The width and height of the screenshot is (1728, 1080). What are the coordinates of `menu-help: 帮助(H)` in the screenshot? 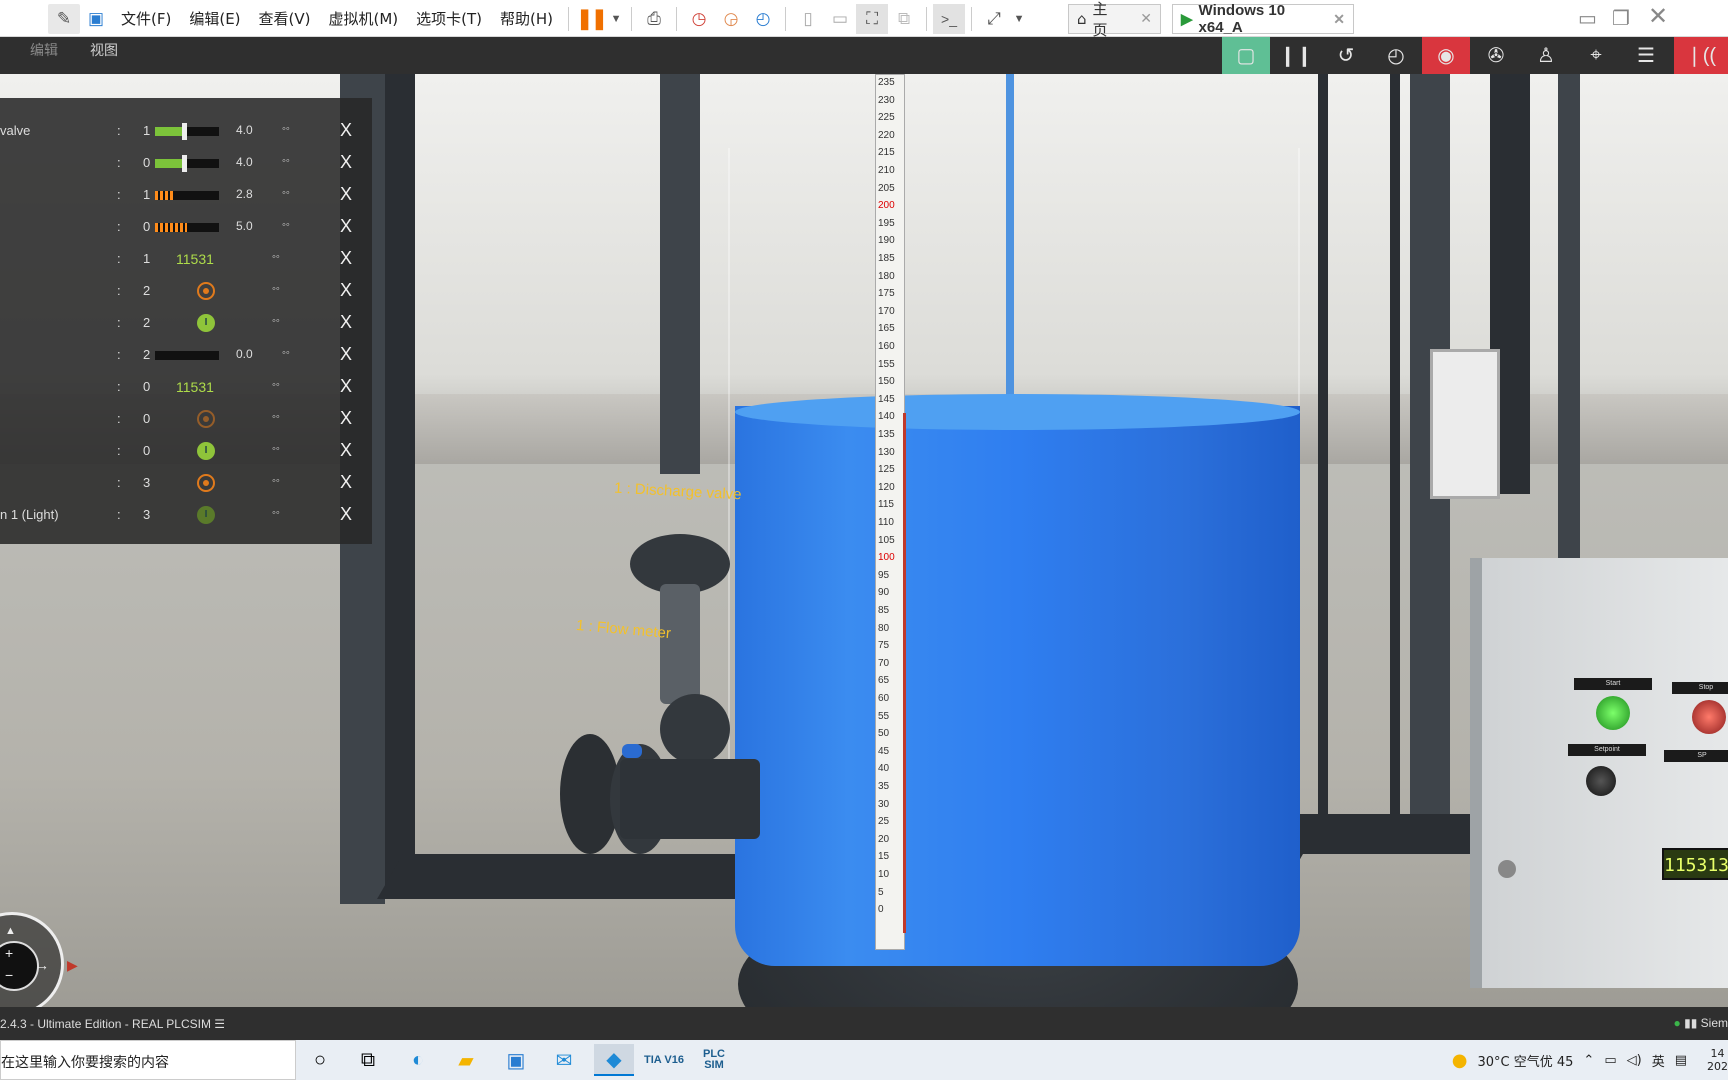 It's located at (526, 18).